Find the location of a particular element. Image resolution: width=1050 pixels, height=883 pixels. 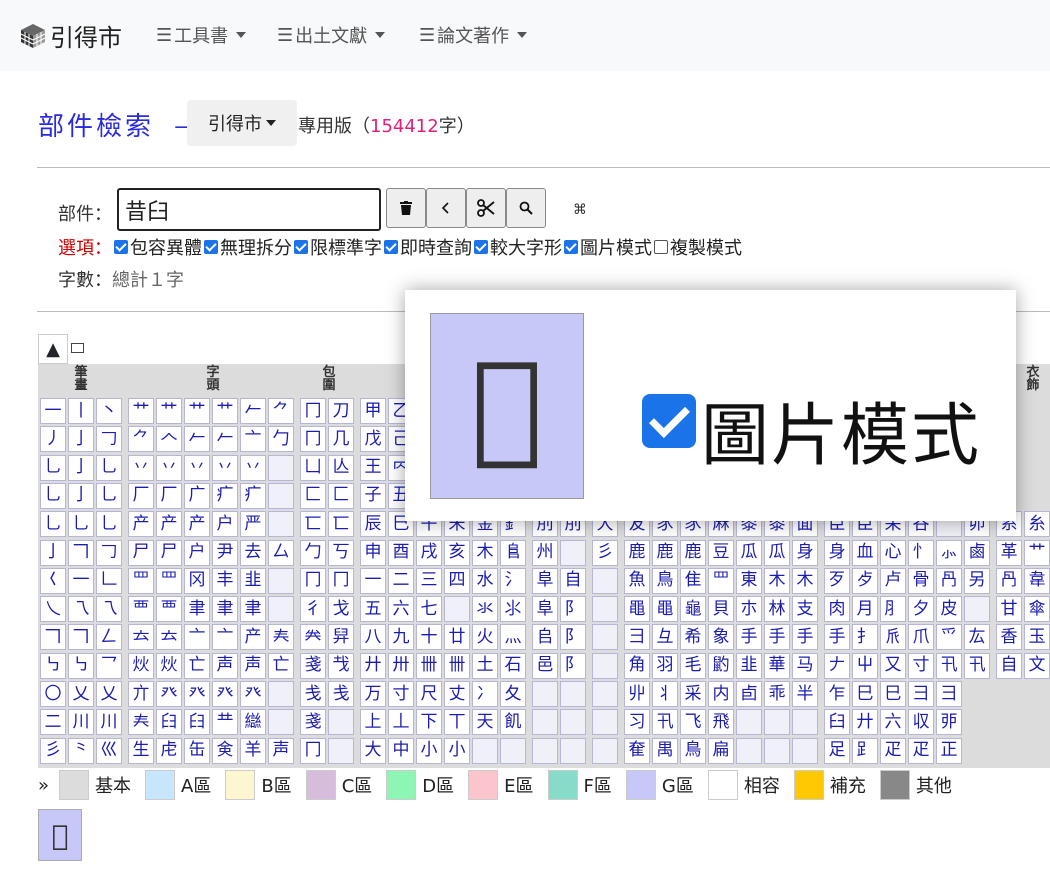

component-cell: 瓜 is located at coordinates (777, 552).